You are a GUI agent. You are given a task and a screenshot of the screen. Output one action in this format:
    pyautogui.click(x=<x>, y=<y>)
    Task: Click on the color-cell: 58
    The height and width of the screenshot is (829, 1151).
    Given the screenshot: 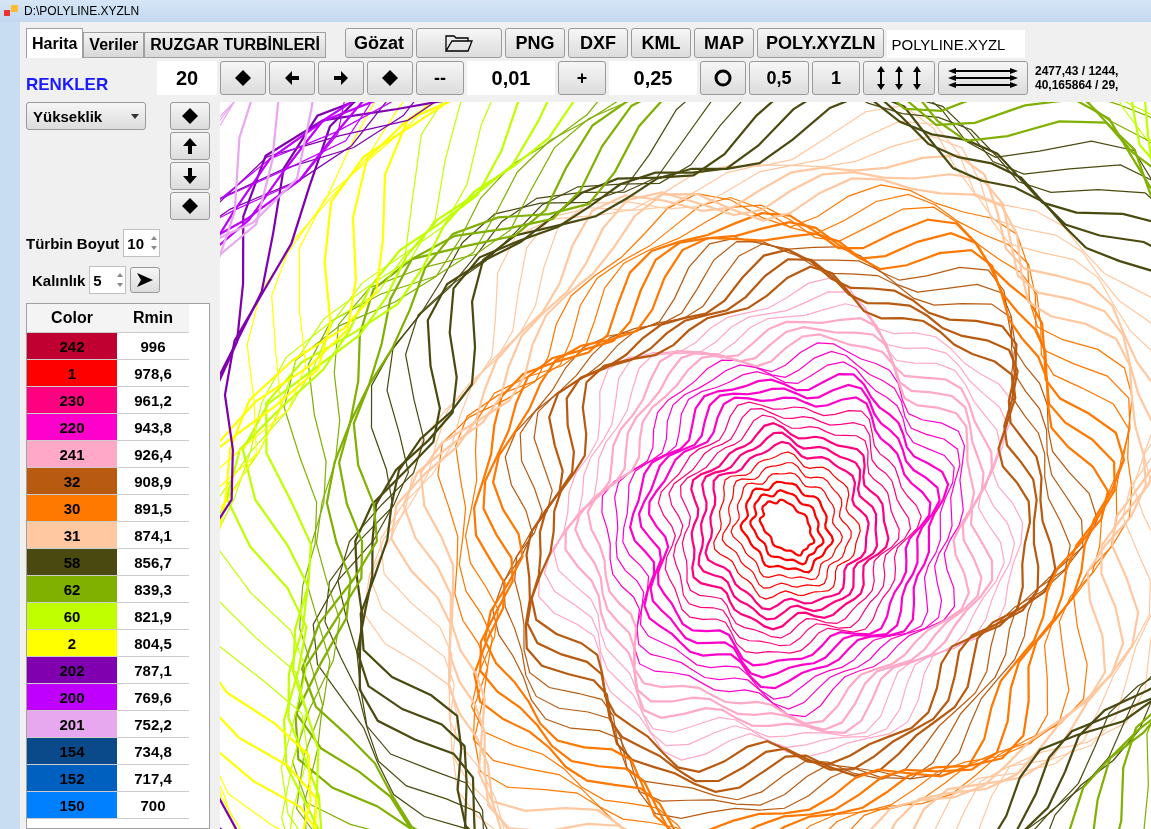 What is the action you would take?
    pyautogui.click(x=72, y=562)
    